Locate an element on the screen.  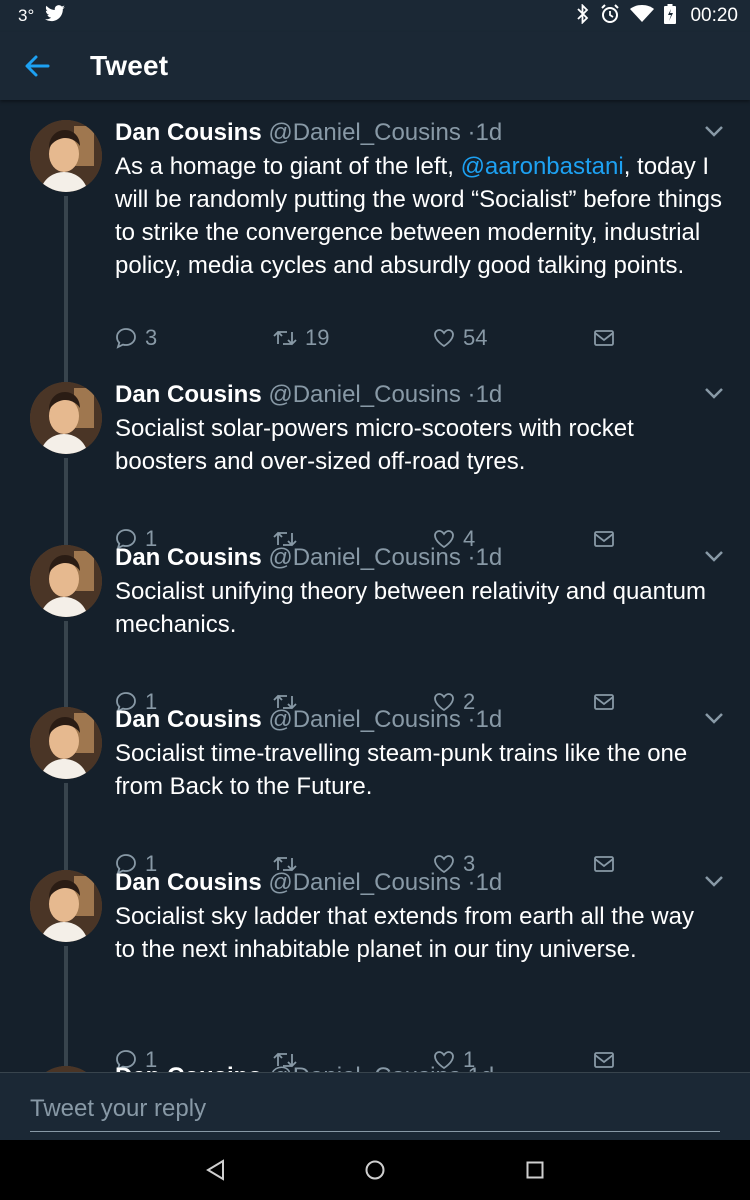
envelope-icon is located at coordinates (604, 338).